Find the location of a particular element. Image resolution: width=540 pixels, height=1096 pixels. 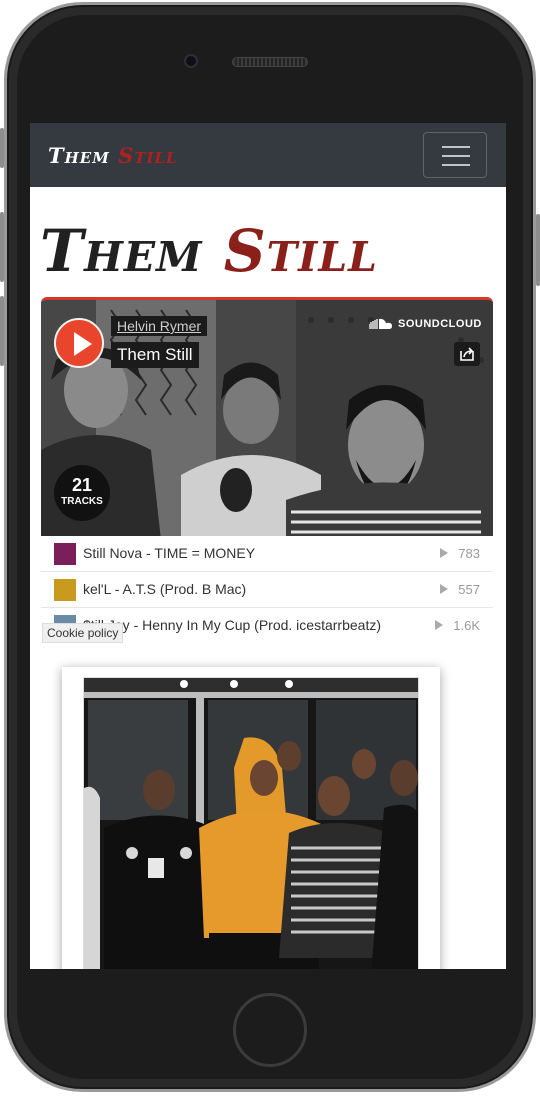

play-count-value: 1.6K is located at coordinates (466, 625).